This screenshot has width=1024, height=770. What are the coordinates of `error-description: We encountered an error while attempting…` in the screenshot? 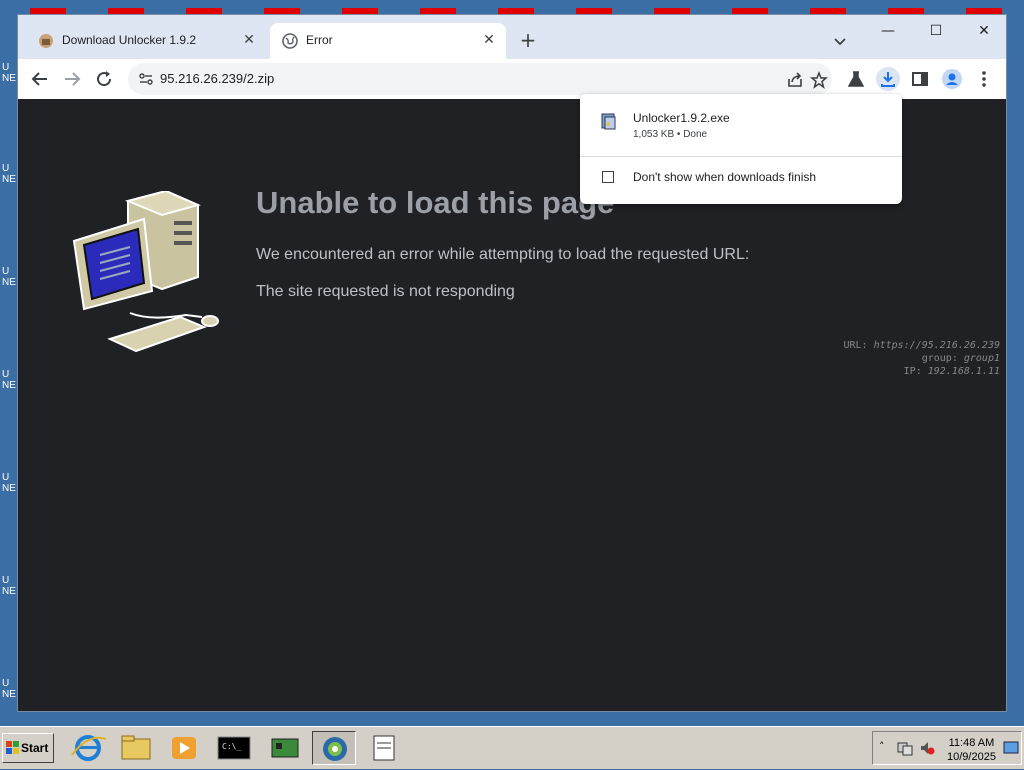 It's located at (503, 254).